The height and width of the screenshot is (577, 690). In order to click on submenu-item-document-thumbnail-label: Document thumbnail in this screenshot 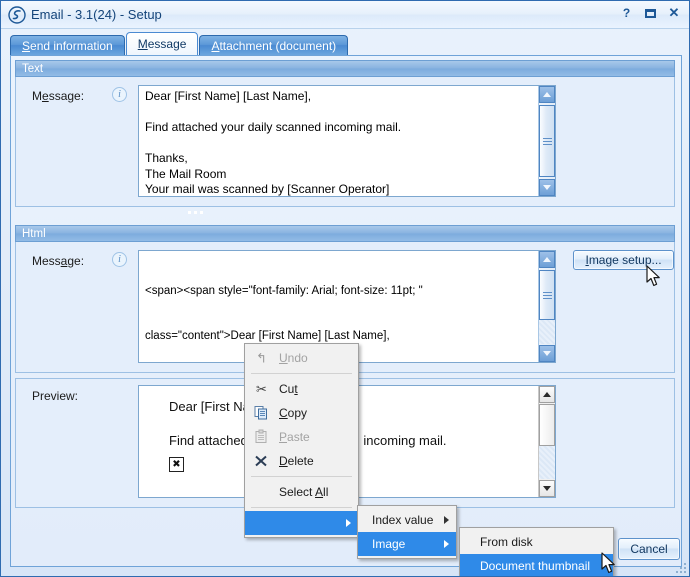, I will do `click(535, 566)`.